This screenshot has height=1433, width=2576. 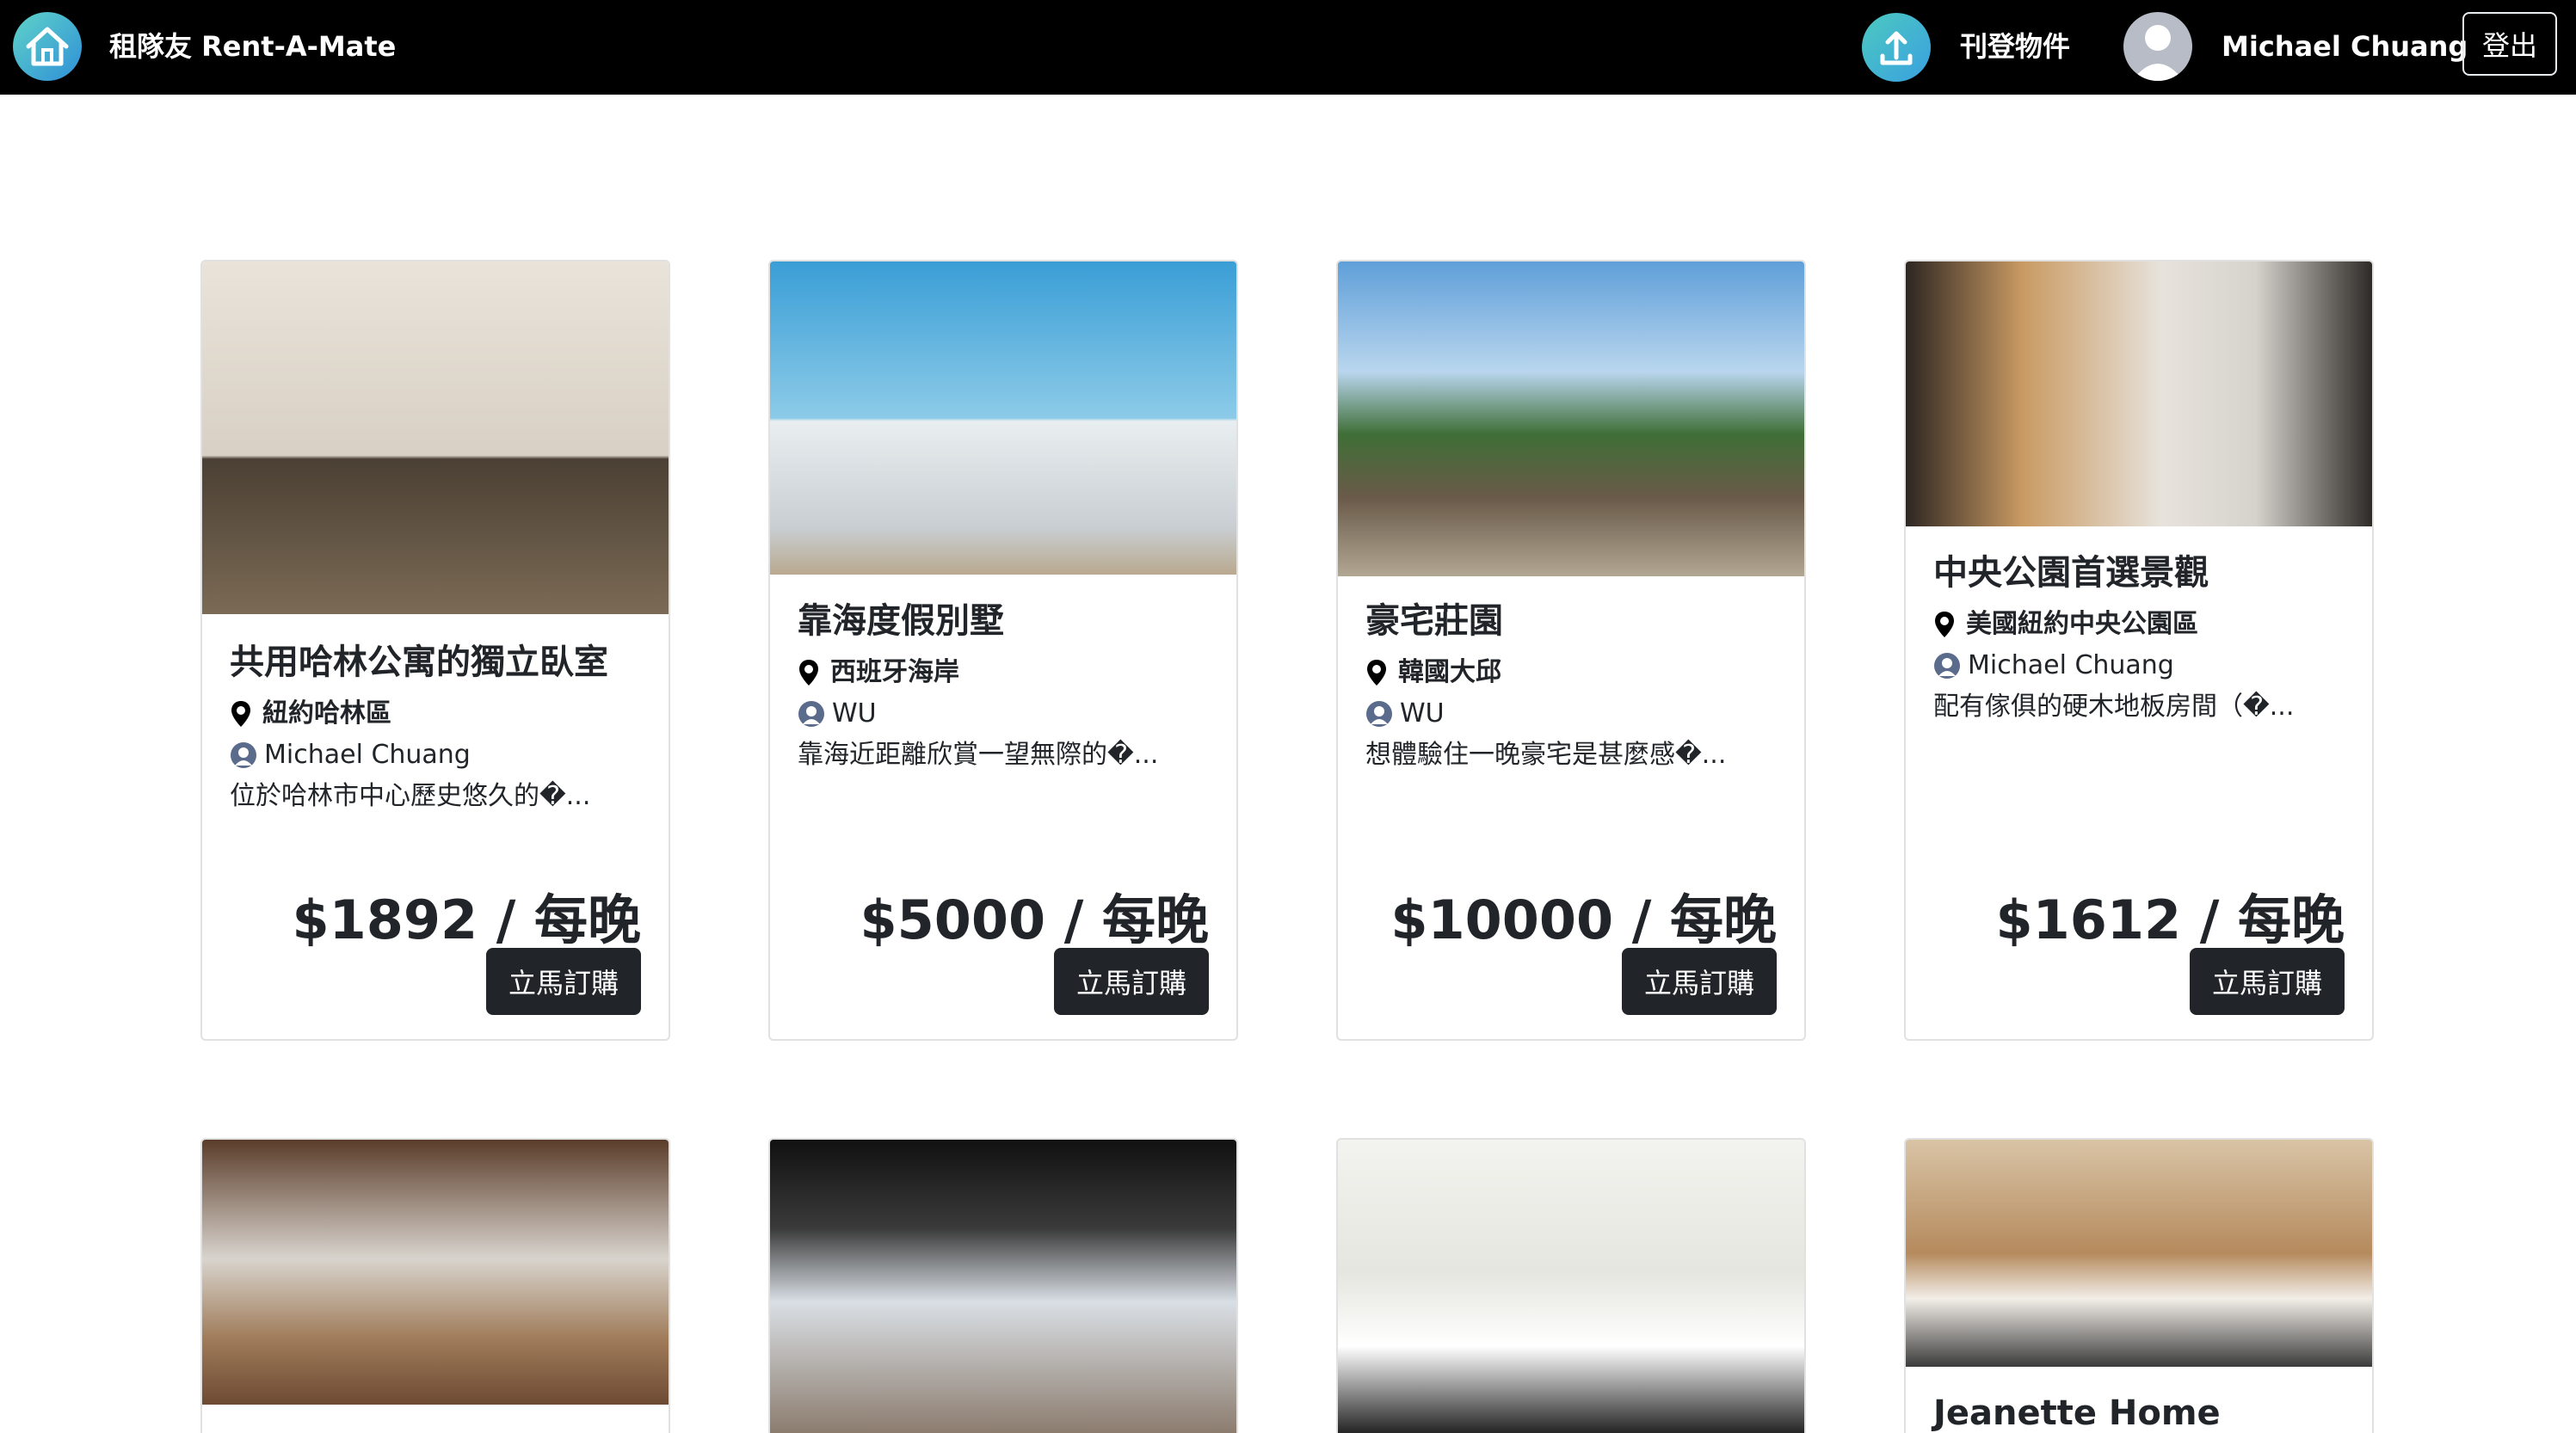 What do you see at coordinates (2015, 46) in the screenshot?
I see `post-listing-link: 刊登物件` at bounding box center [2015, 46].